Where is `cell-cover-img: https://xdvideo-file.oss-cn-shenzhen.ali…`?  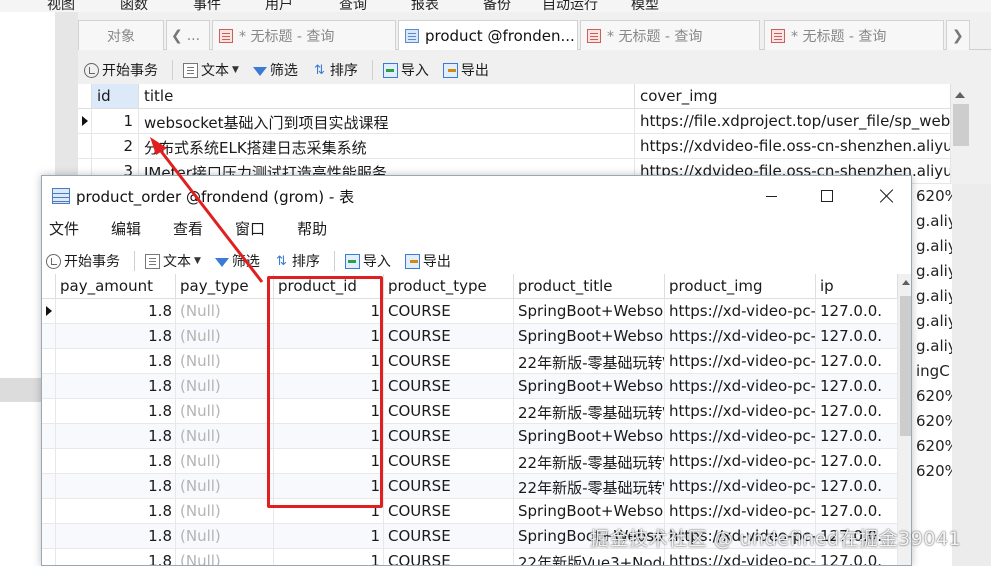
cell-cover-img: https://xdvideo-file.oss-cn-shenzhen.ali… is located at coordinates (793, 146).